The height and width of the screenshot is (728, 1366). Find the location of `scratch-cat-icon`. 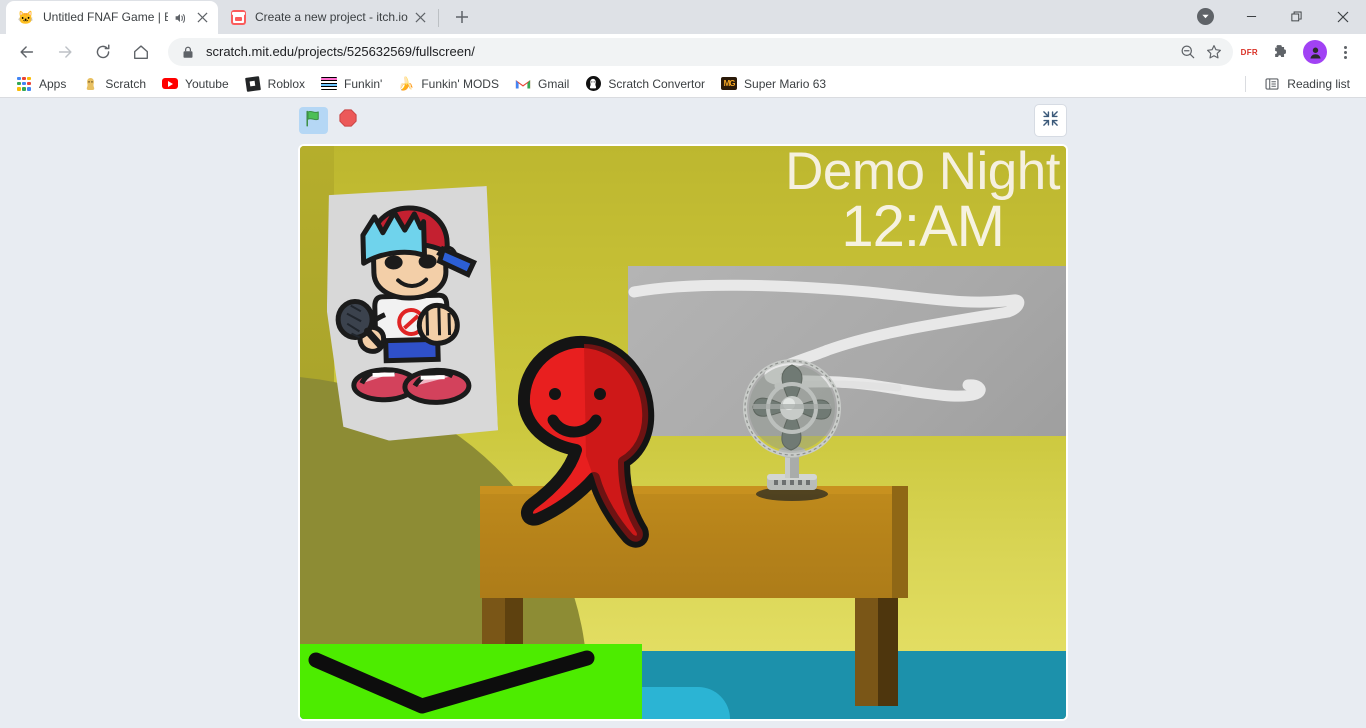

scratch-cat-icon is located at coordinates (90, 84).